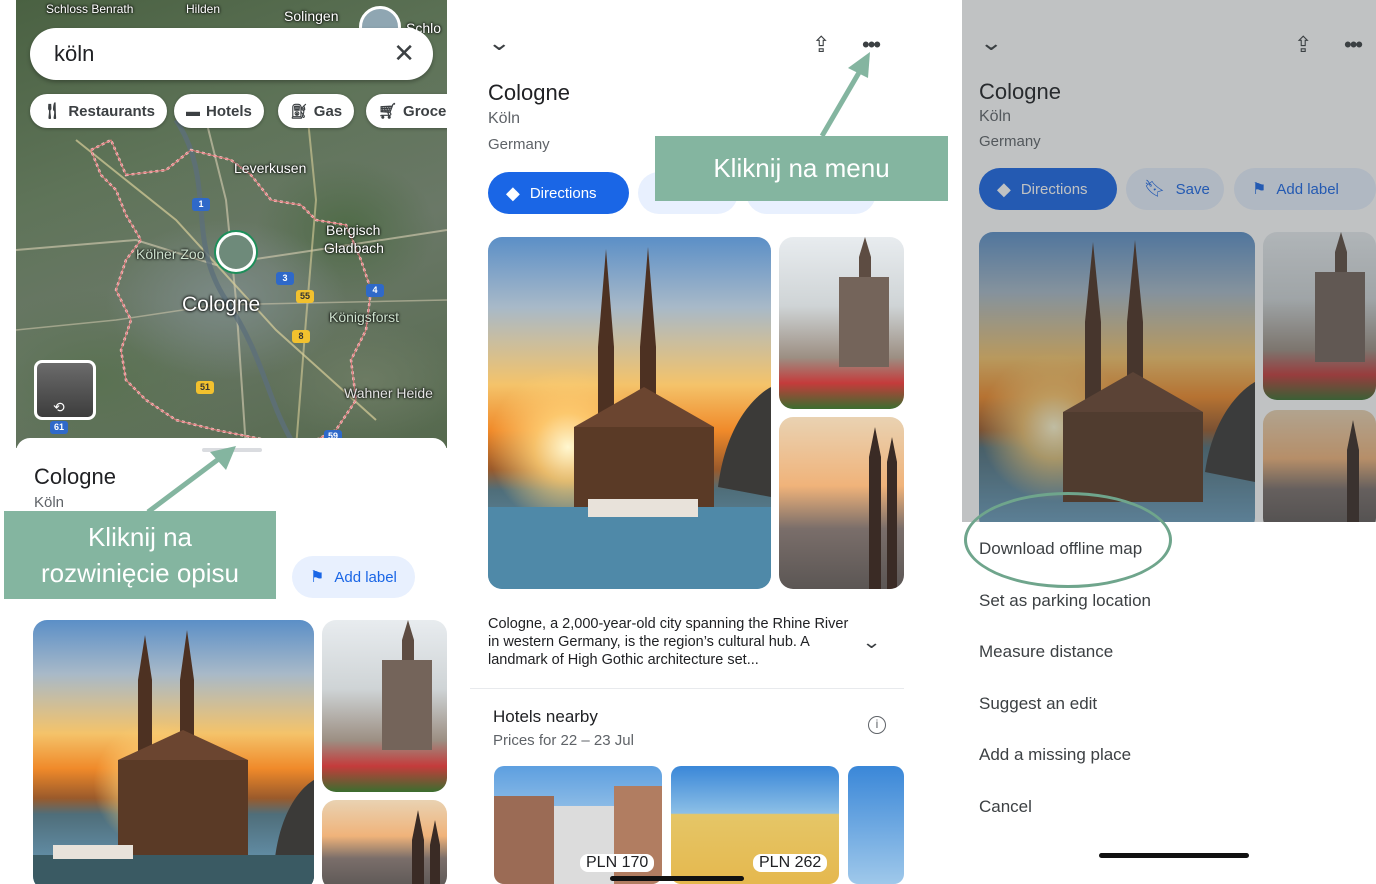 The image size is (1376, 884). What do you see at coordinates (353, 230) in the screenshot?
I see `map-label-bergisch: Bergisch` at bounding box center [353, 230].